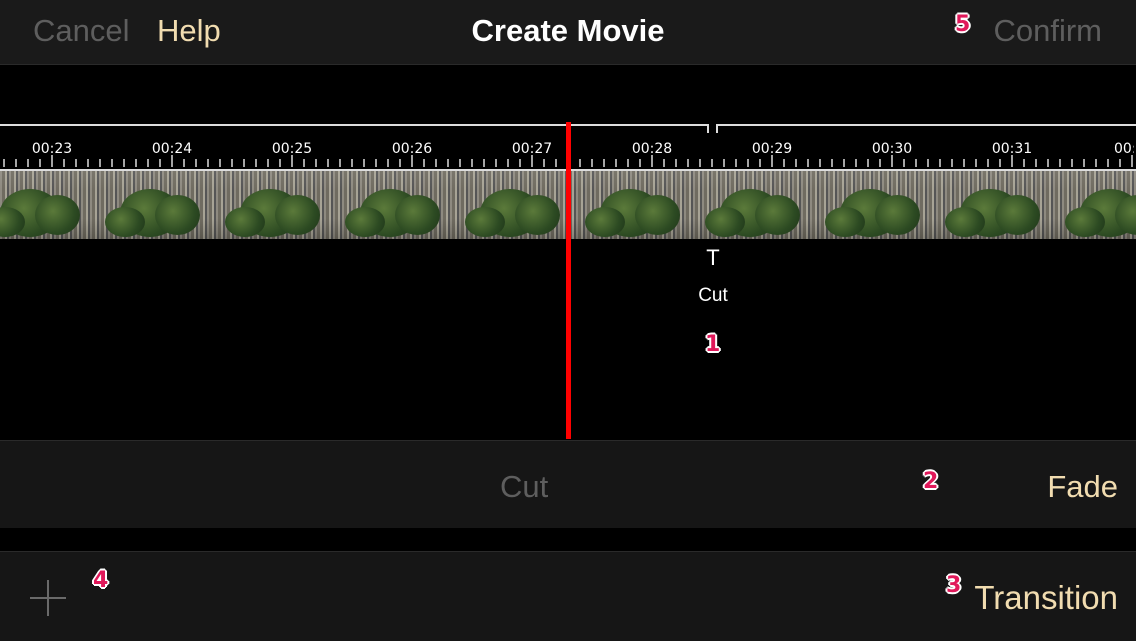 The height and width of the screenshot is (641, 1136). What do you see at coordinates (532, 149) in the screenshot?
I see `ruler-label: 00:27` at bounding box center [532, 149].